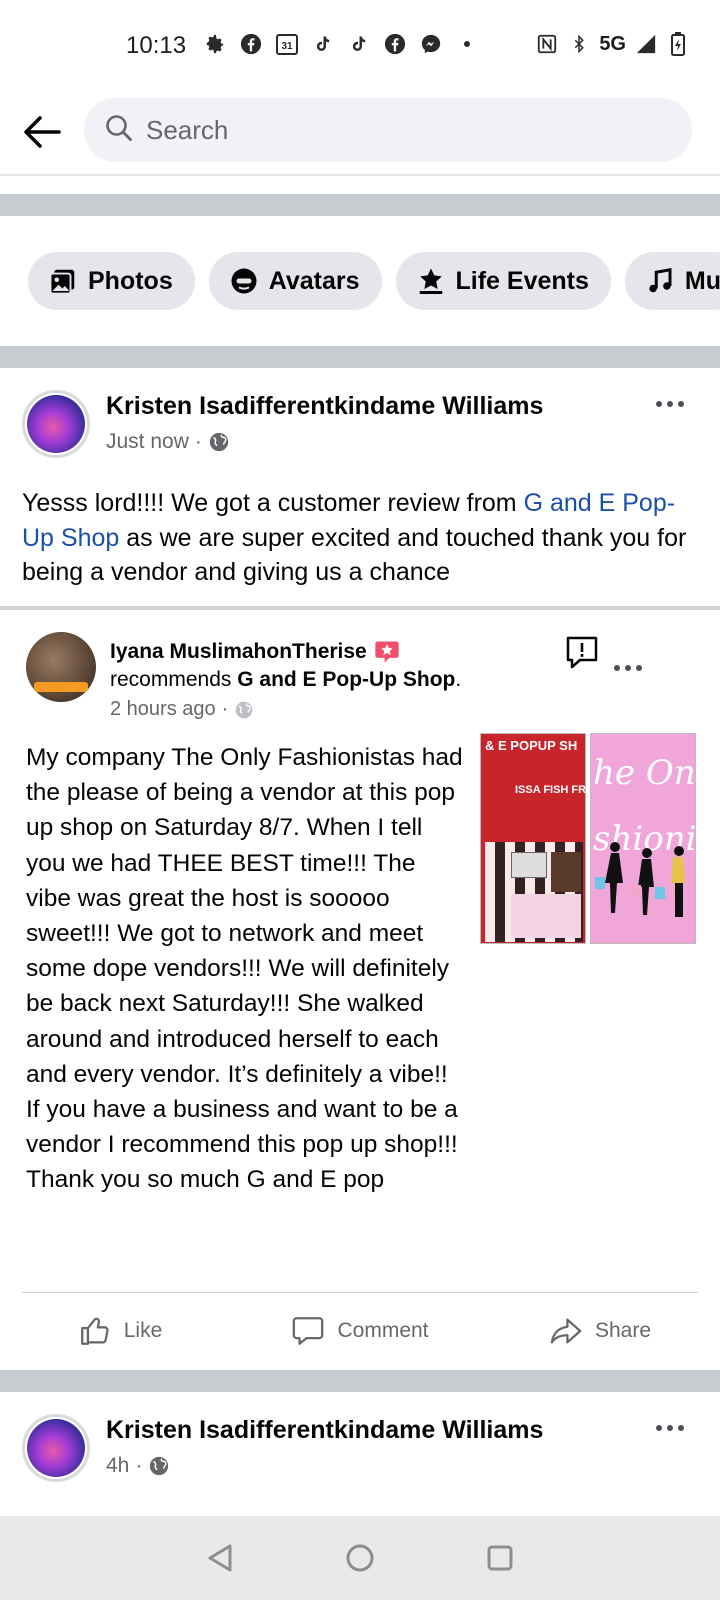 Image resolution: width=720 pixels, height=1600 pixels. I want to click on recommends-line: recommends G and E Pop-Up Shop., so click(285, 680).